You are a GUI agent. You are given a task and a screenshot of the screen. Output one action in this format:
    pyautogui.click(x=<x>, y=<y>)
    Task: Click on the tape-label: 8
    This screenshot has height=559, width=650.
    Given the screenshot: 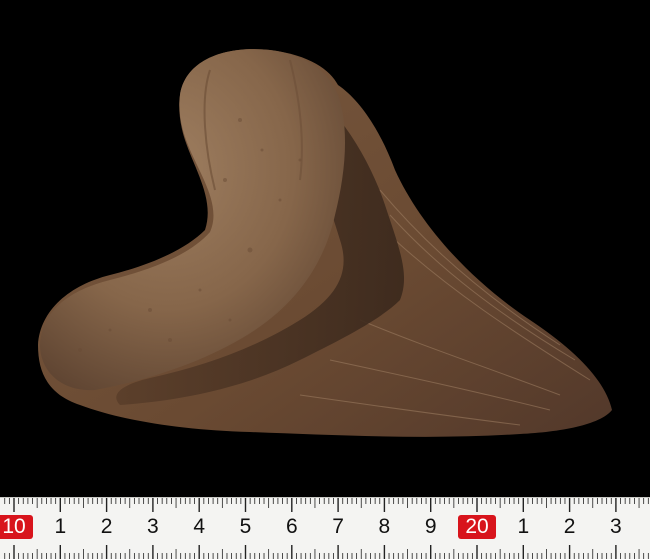 What is the action you would take?
    pyautogui.click(x=384, y=526)
    